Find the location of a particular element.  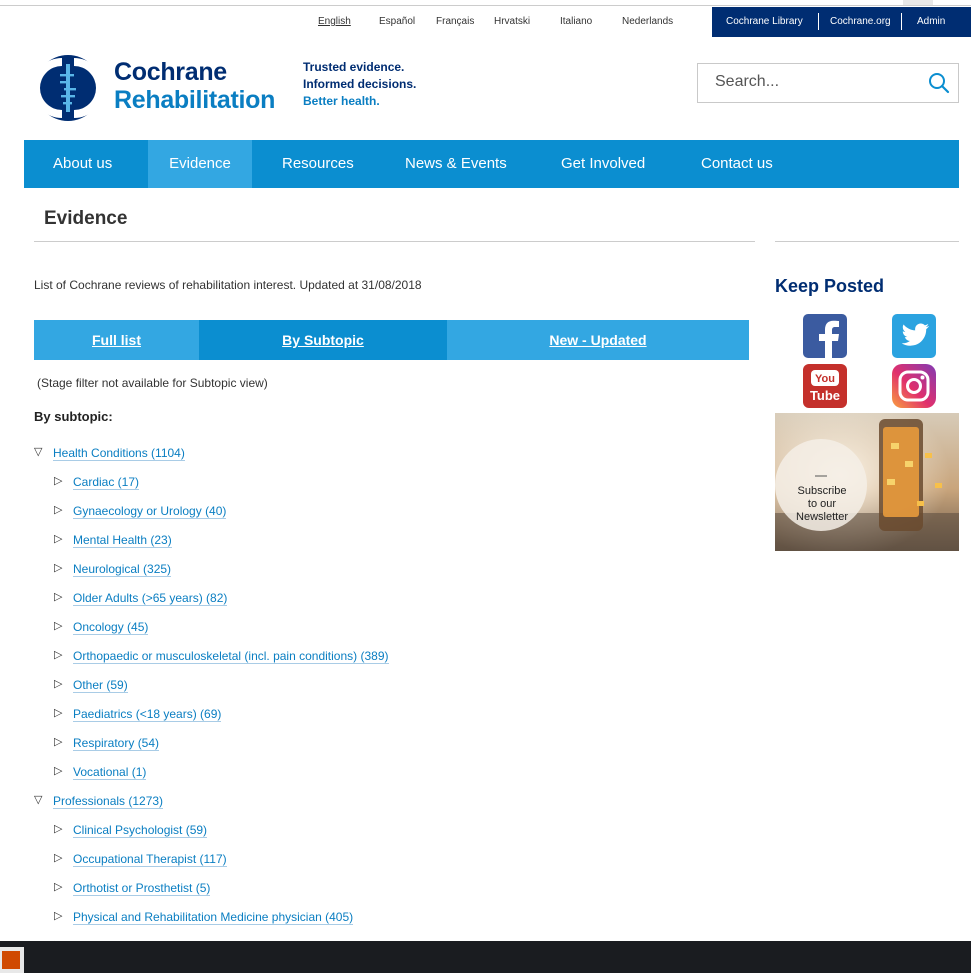

cochrane-library-link: Cochrane Library is located at coordinates (764, 21).